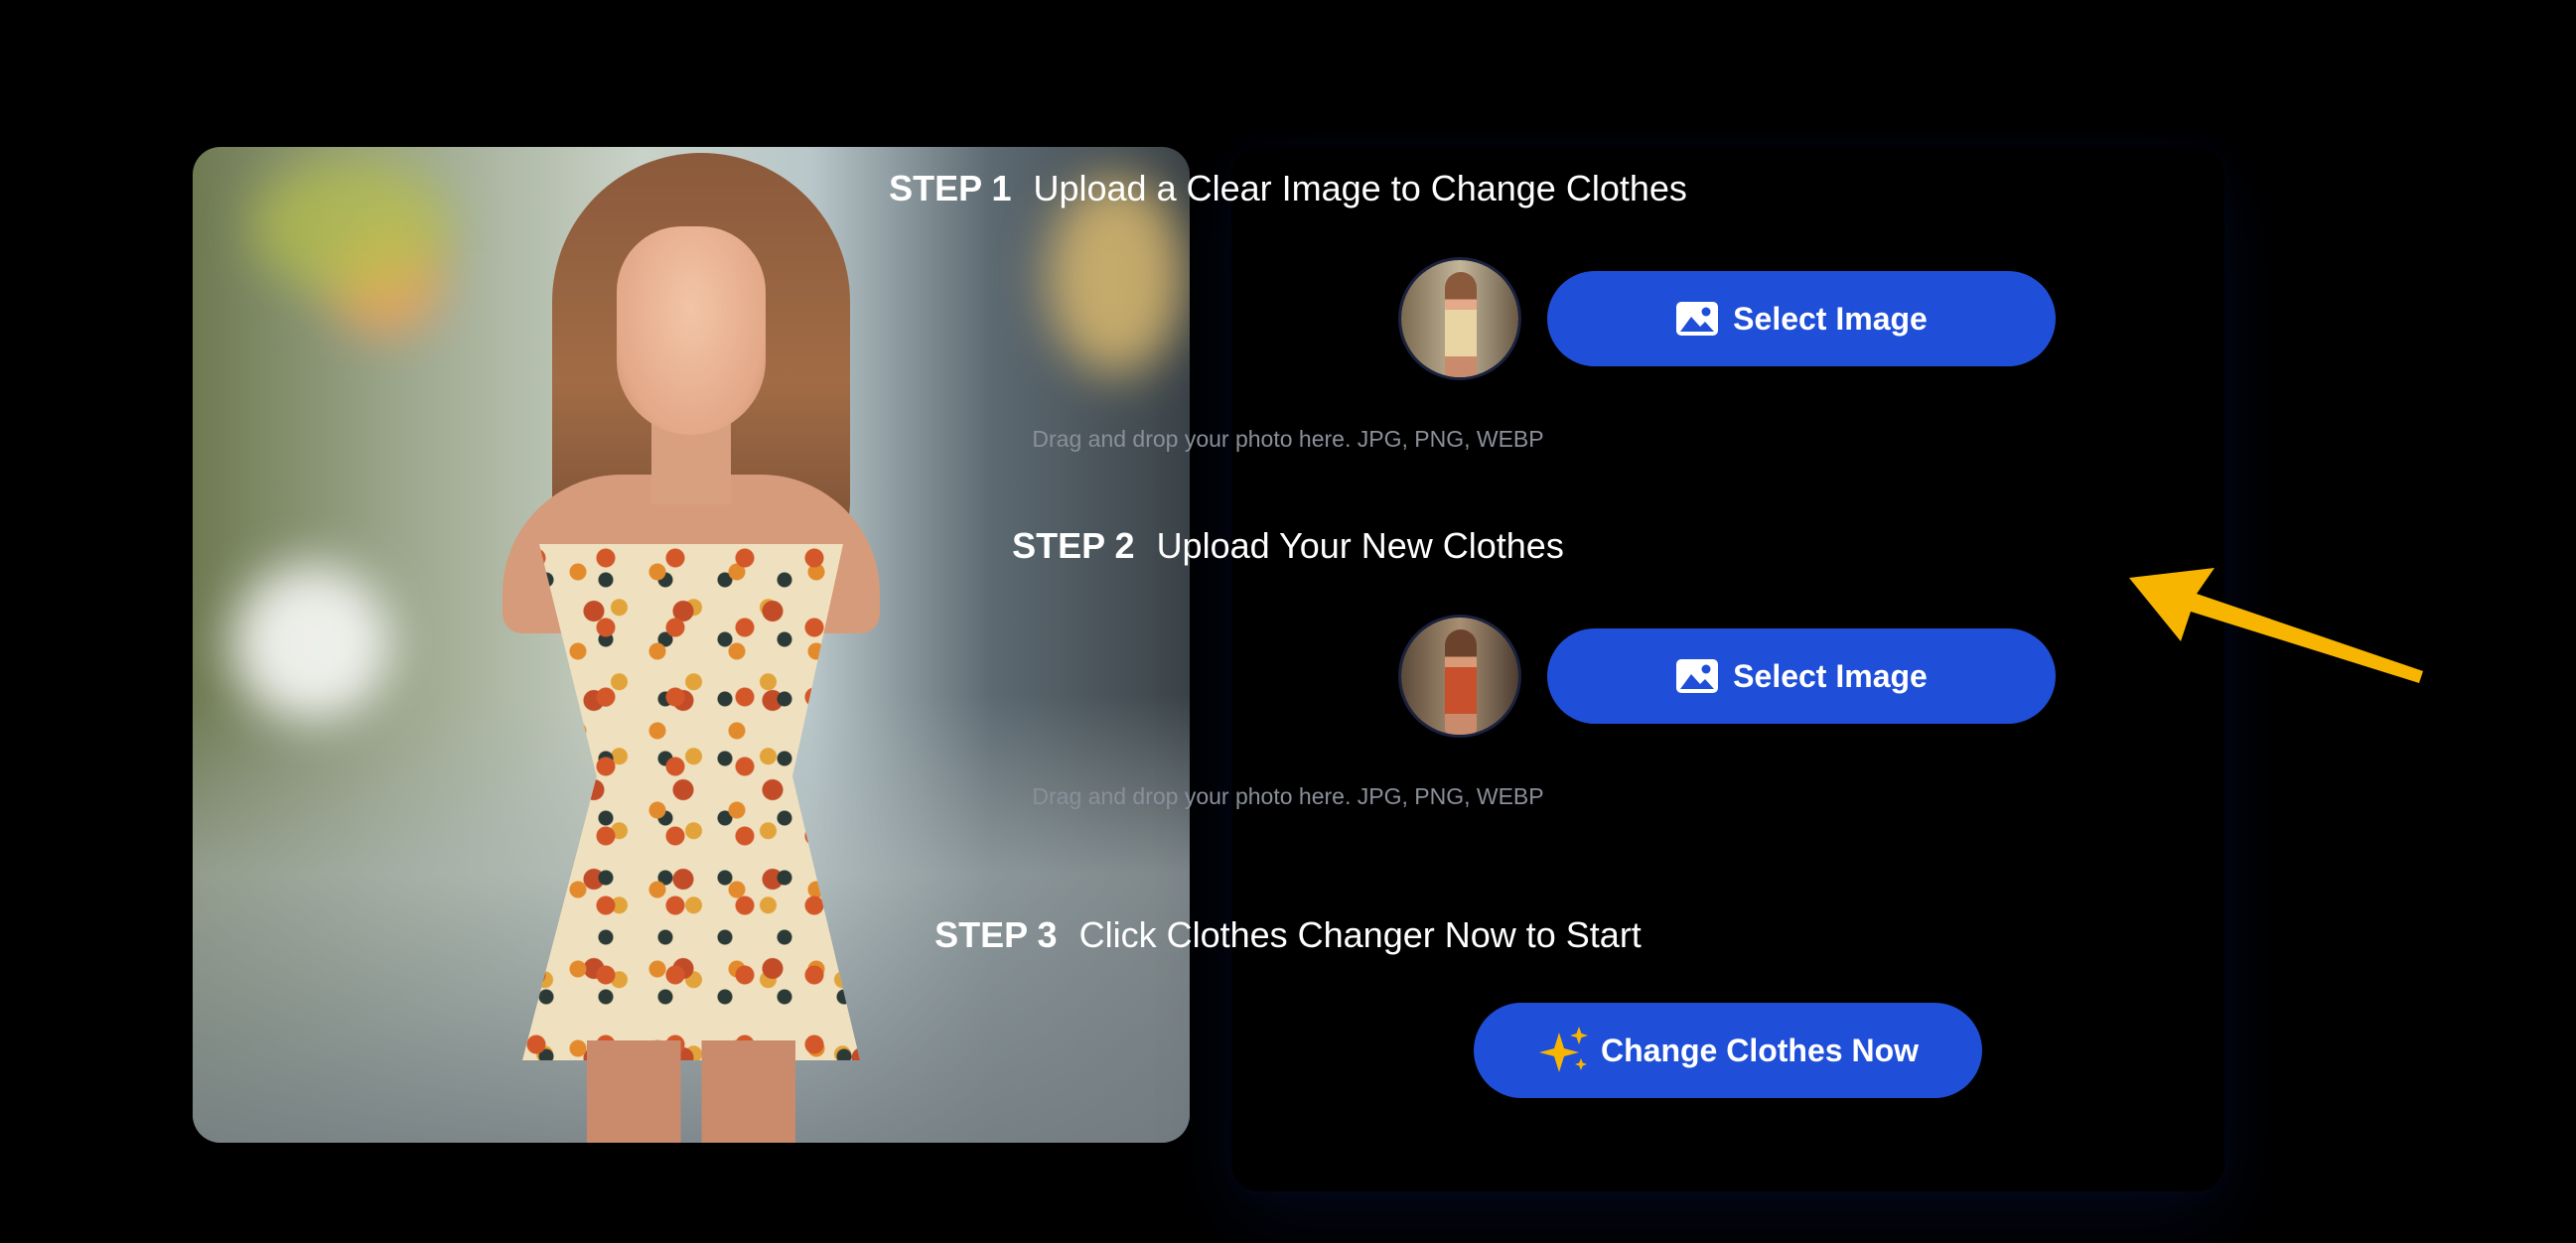 The width and height of the screenshot is (2576, 1243). Describe the element at coordinates (1360, 188) in the screenshot. I see `step1-text: Upload a Clear Image to Change Clothes` at that location.